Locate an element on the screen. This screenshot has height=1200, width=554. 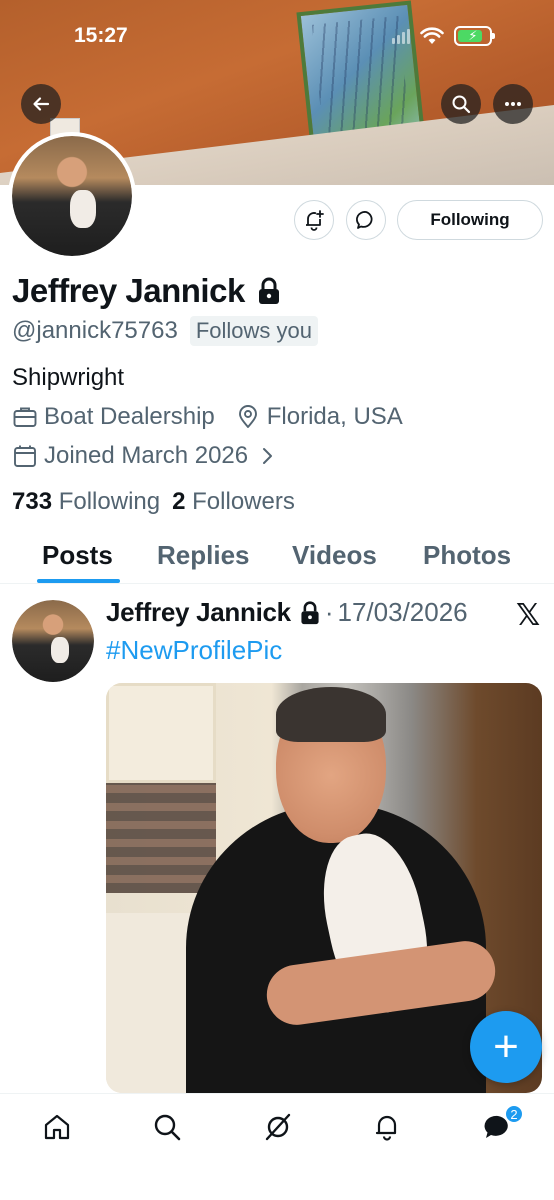
joined-row: Joined March 2026 is located at coordinates (148, 456).